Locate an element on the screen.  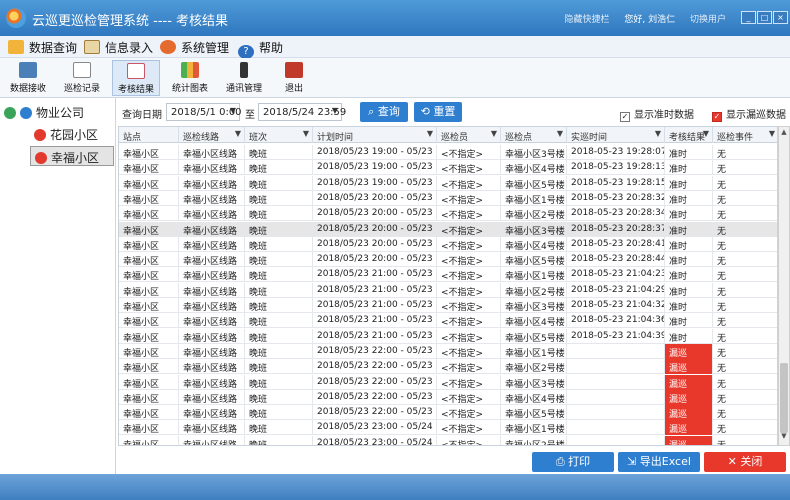
tool-assessment-result: 考核结果 is located at coordinates (136, 78).